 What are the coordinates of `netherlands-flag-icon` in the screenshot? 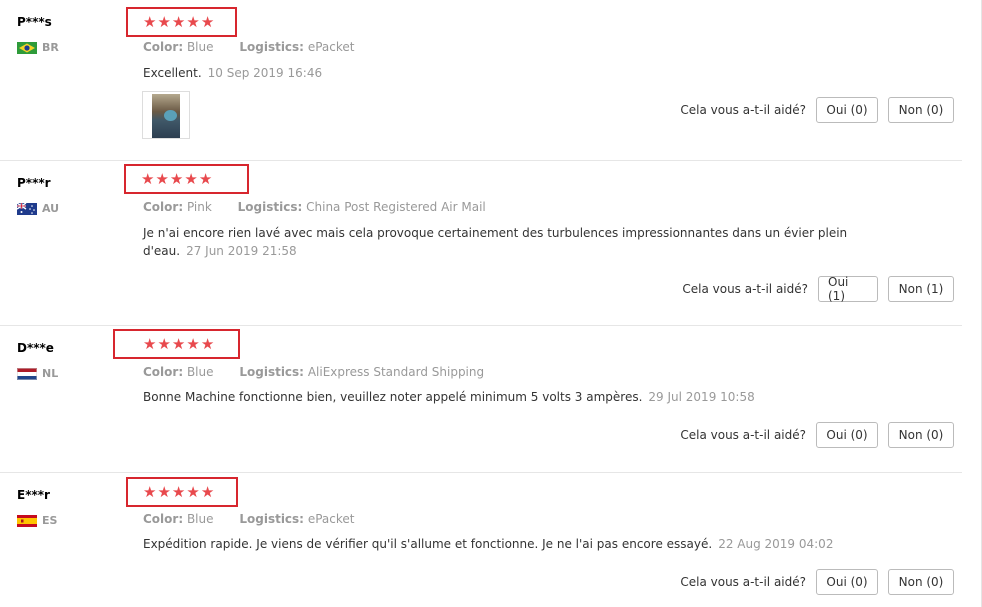 It's located at (27, 373).